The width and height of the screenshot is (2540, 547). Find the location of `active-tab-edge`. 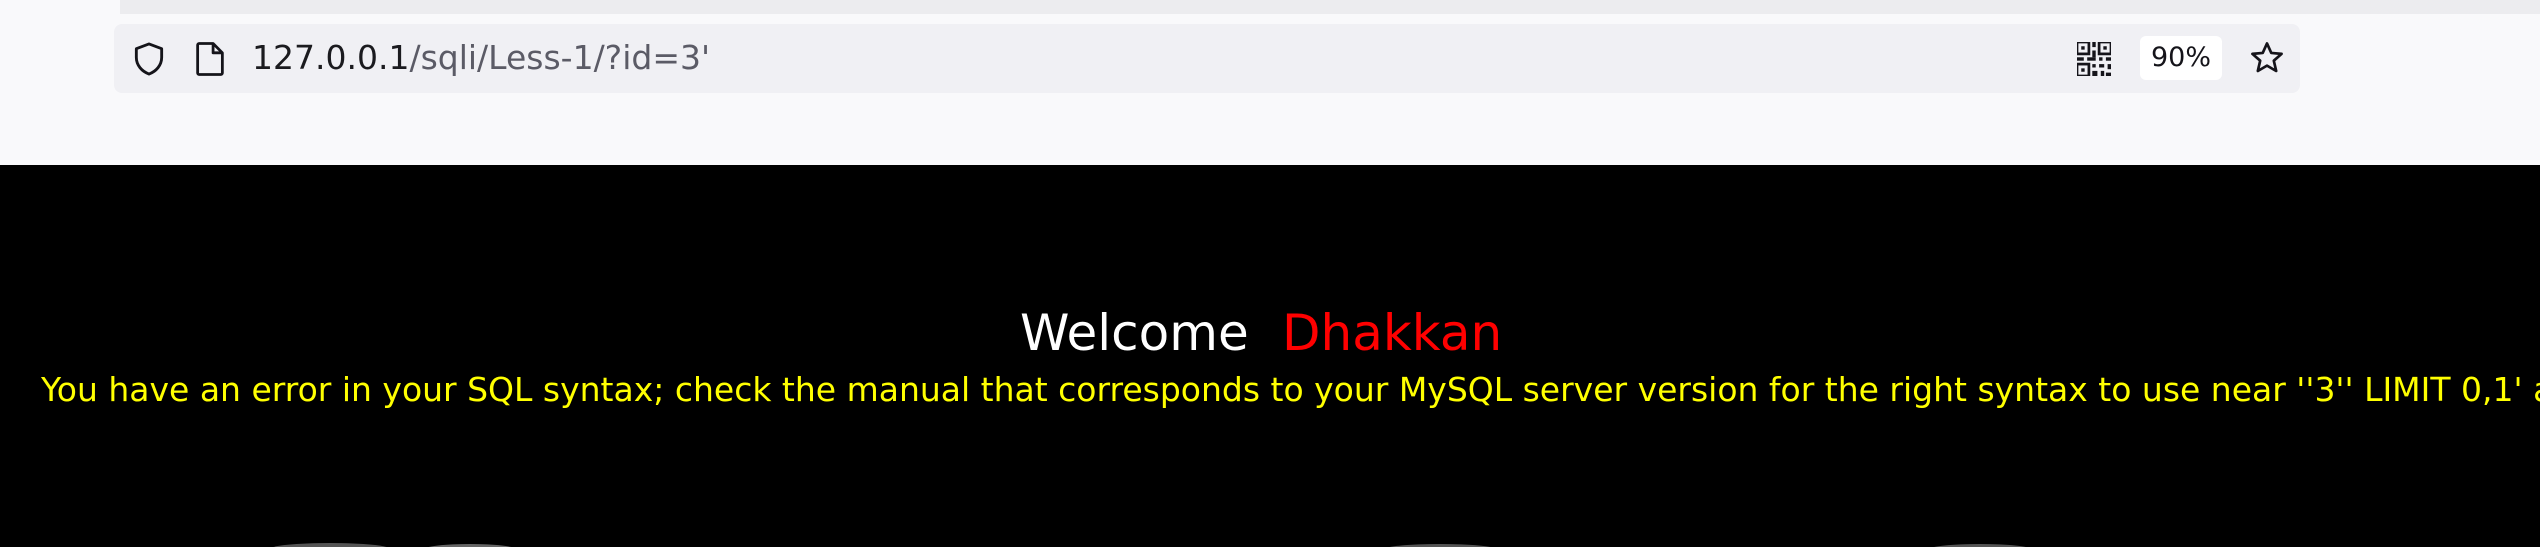

active-tab-edge is located at coordinates (60, 7).